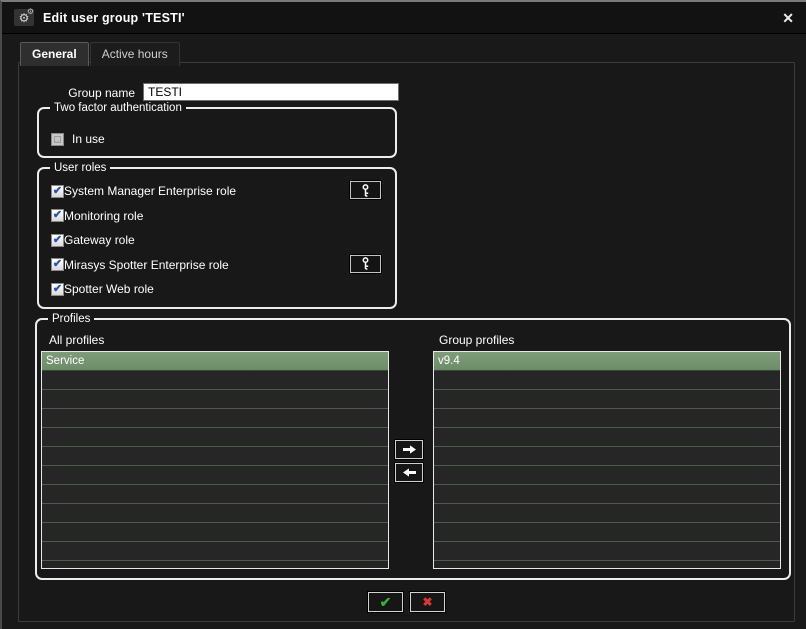  I want to click on tab-general: General, so click(54, 54).